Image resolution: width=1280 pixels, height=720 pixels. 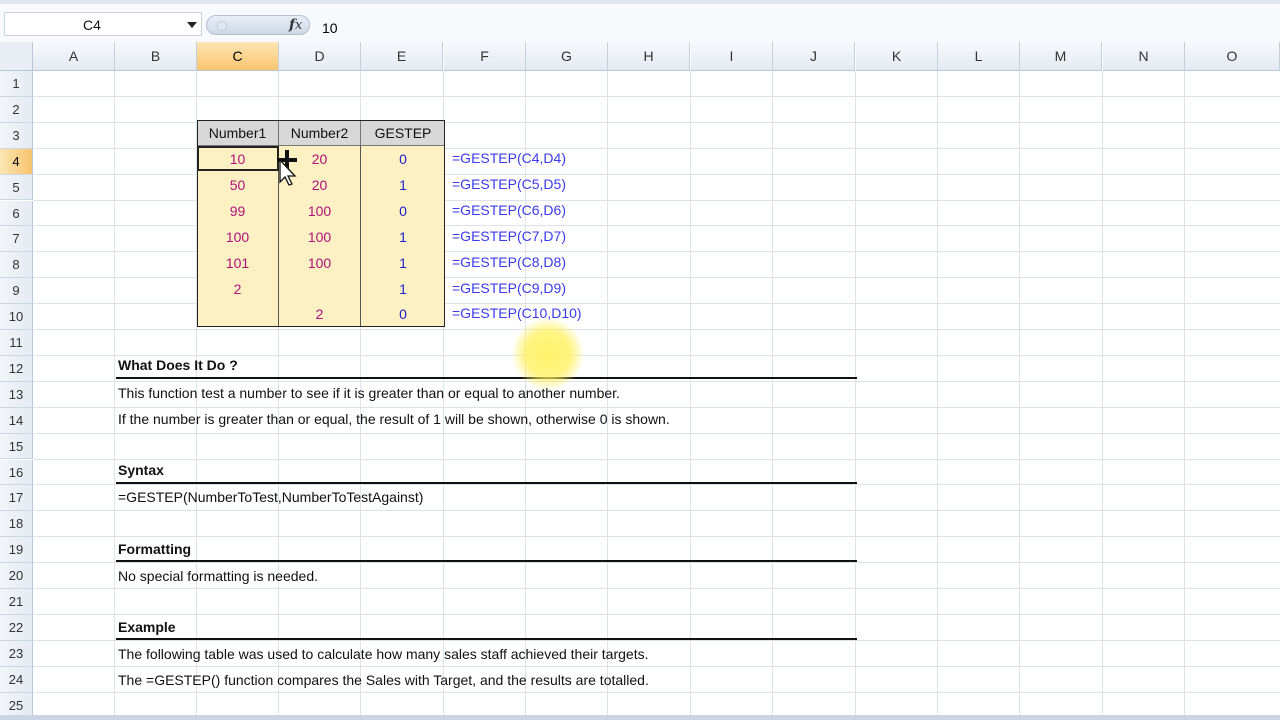 What do you see at coordinates (238, 56) in the screenshot?
I see `column-header-c: C` at bounding box center [238, 56].